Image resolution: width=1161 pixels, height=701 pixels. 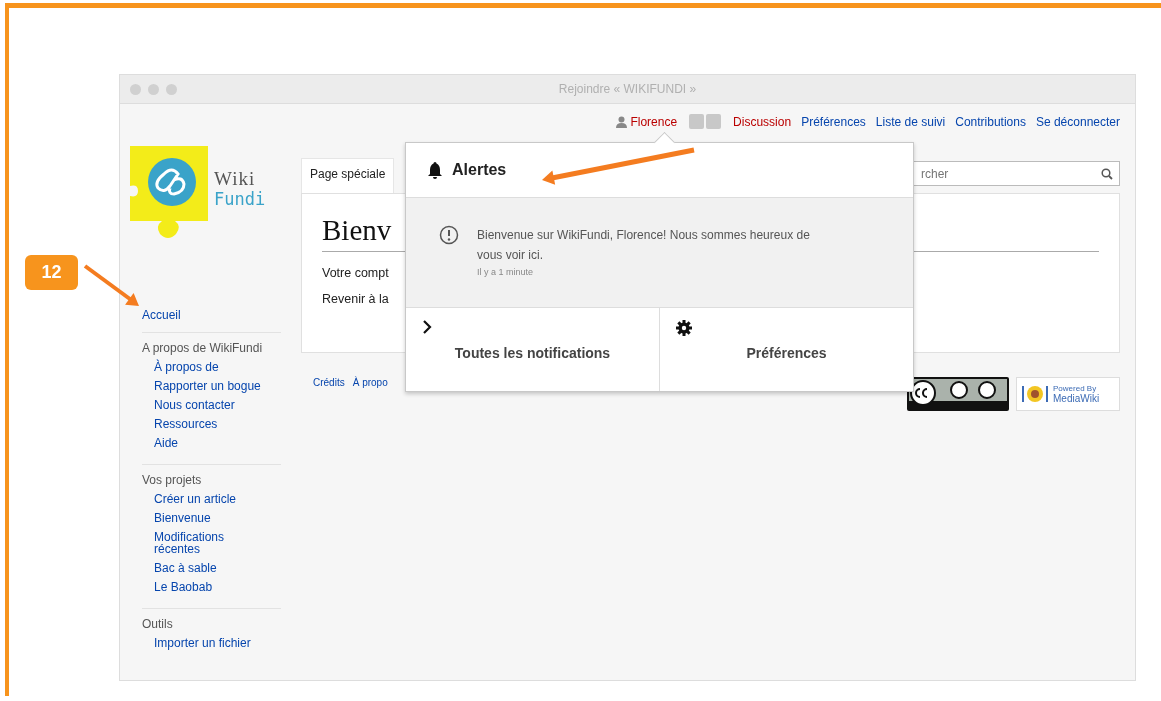 I want to click on notices-badge-icon, so click(x=714, y=121).